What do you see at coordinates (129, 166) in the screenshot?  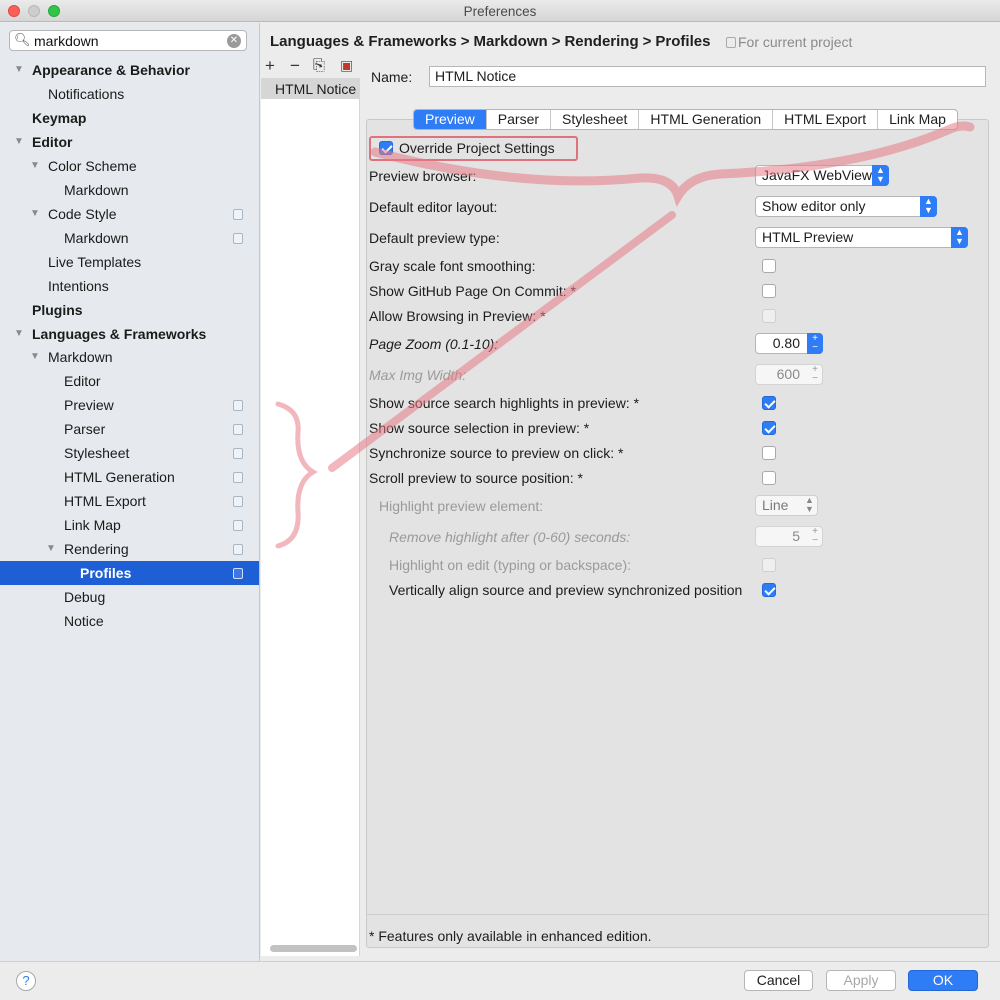 I see `sidebar-item-color-scheme: ▼ Color Scheme` at bounding box center [129, 166].